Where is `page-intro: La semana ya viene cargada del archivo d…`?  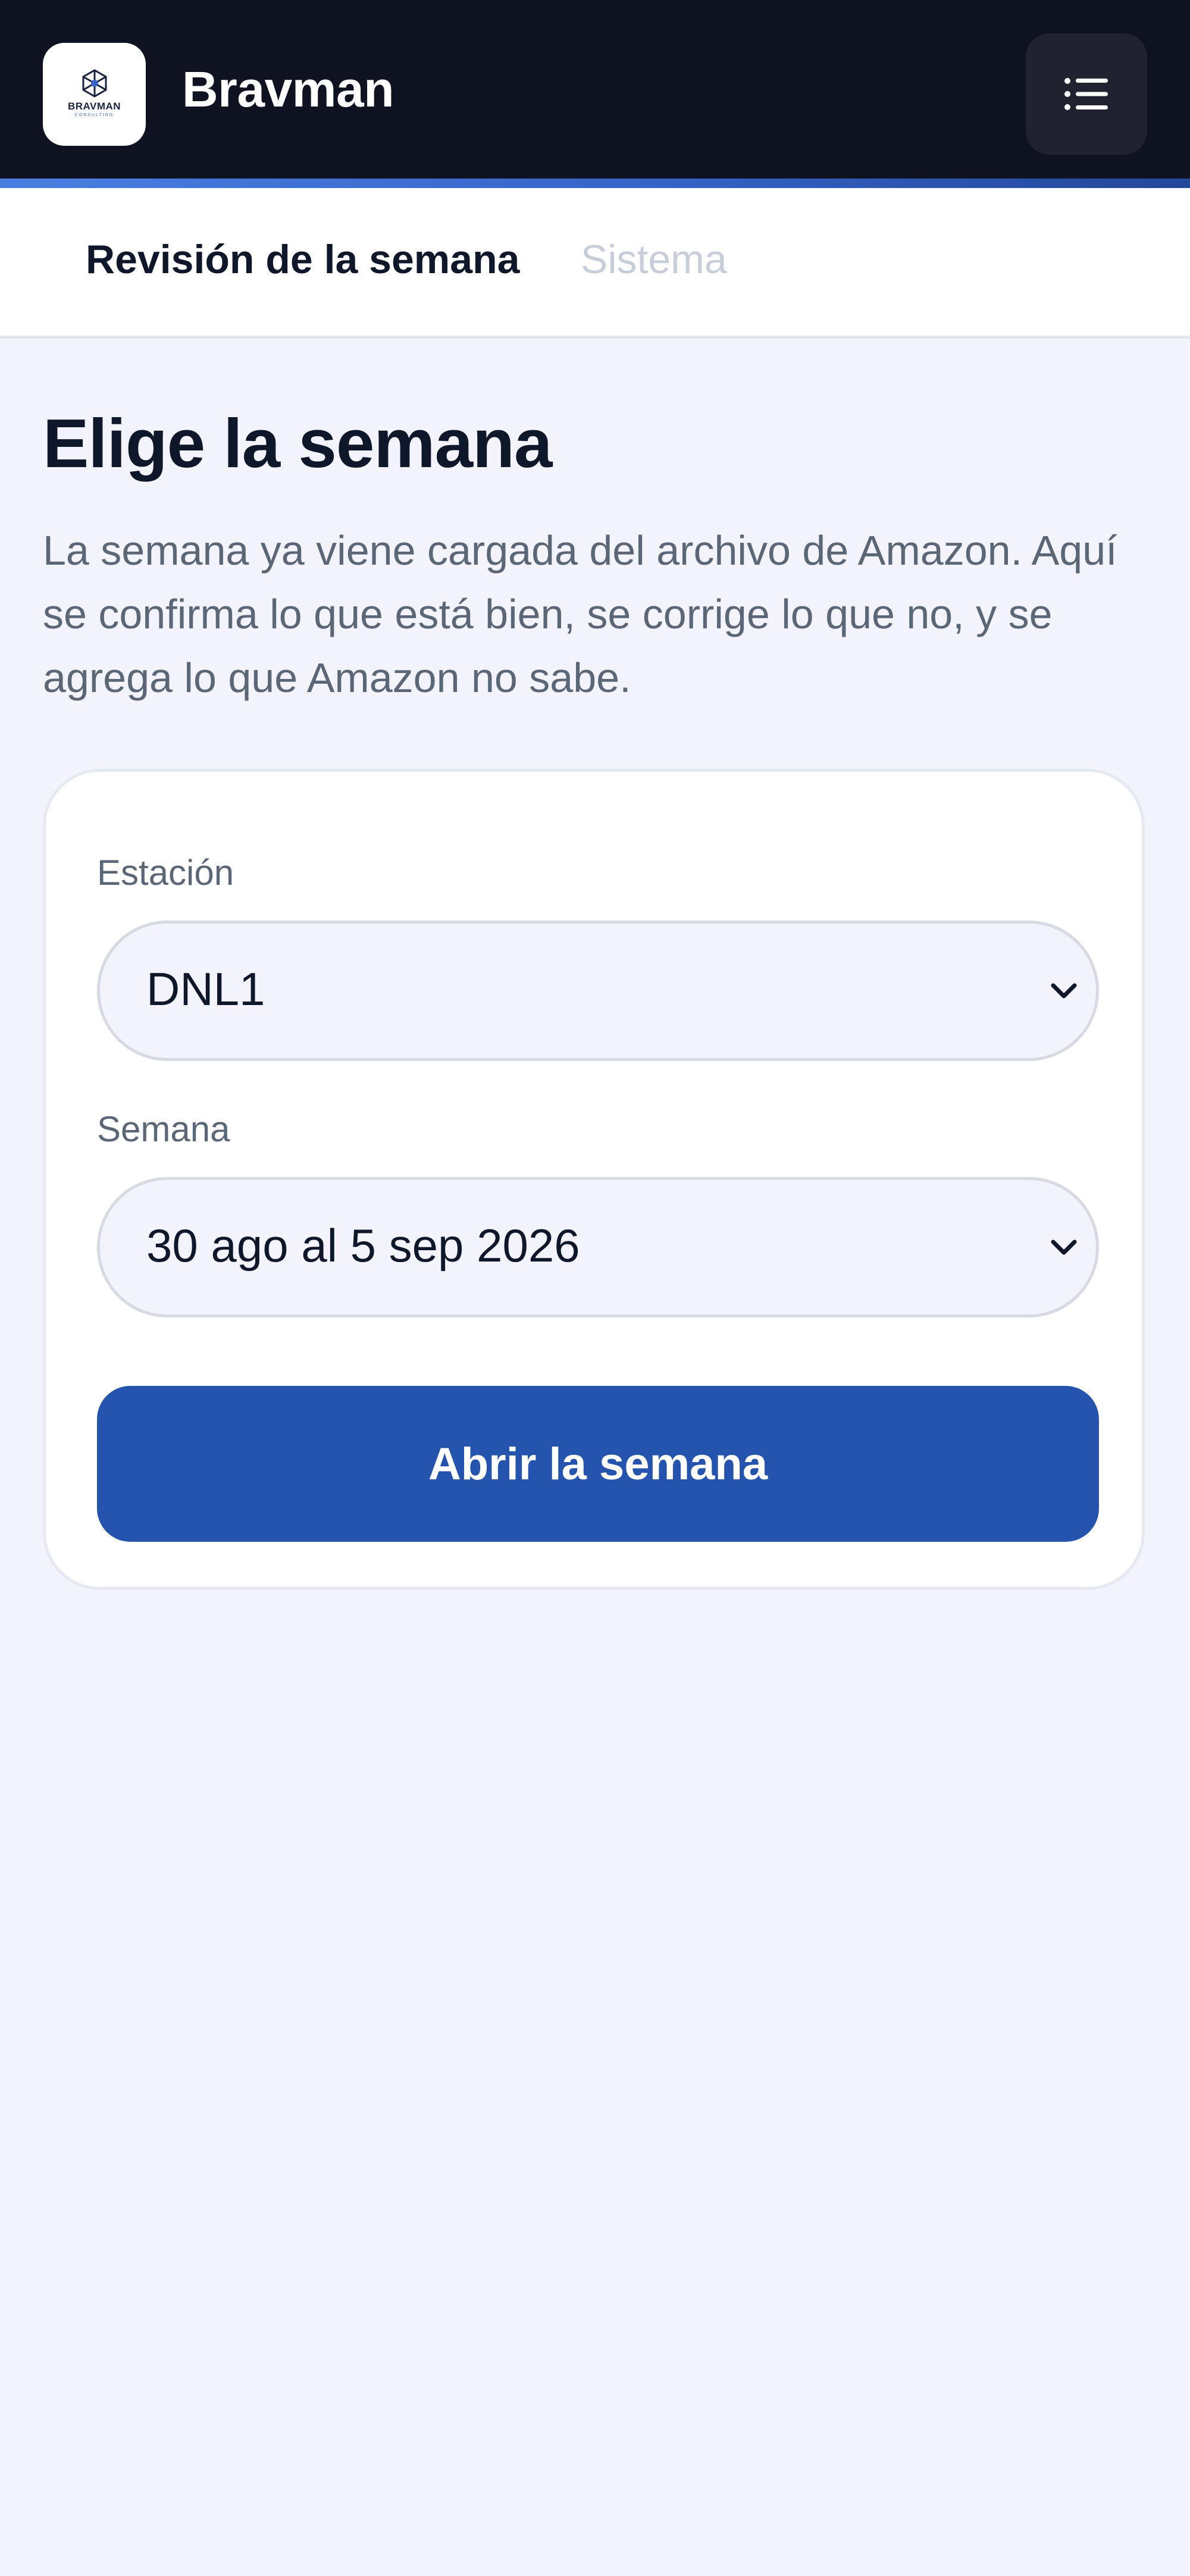 page-intro: La semana ya viene cargada del archivo d… is located at coordinates (580, 614).